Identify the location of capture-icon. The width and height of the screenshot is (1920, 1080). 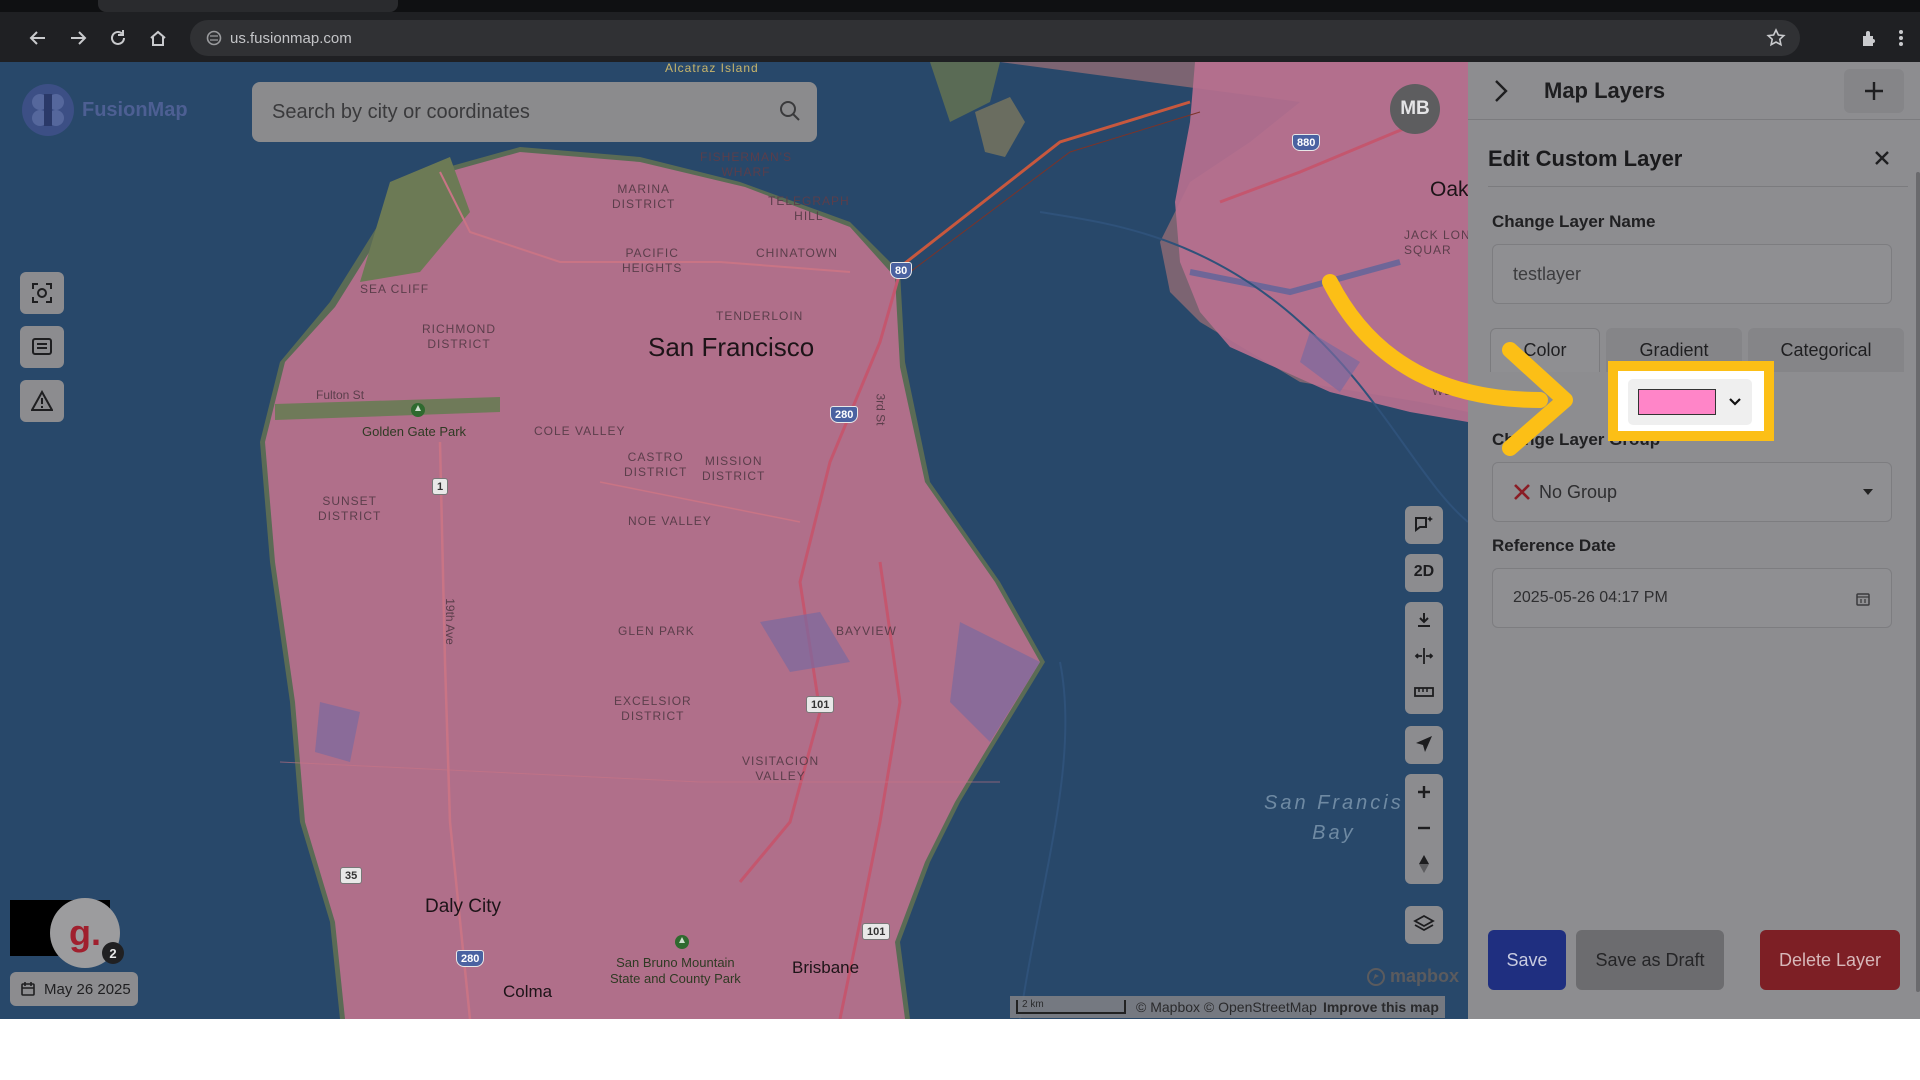
(42, 293).